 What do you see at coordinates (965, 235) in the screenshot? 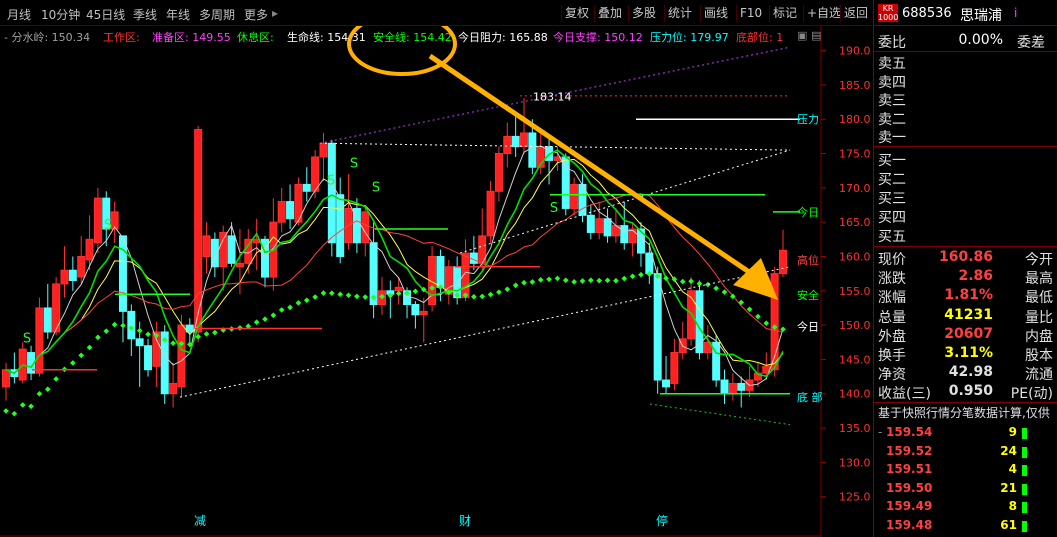
I see `buy-level-5: 买五` at bounding box center [965, 235].